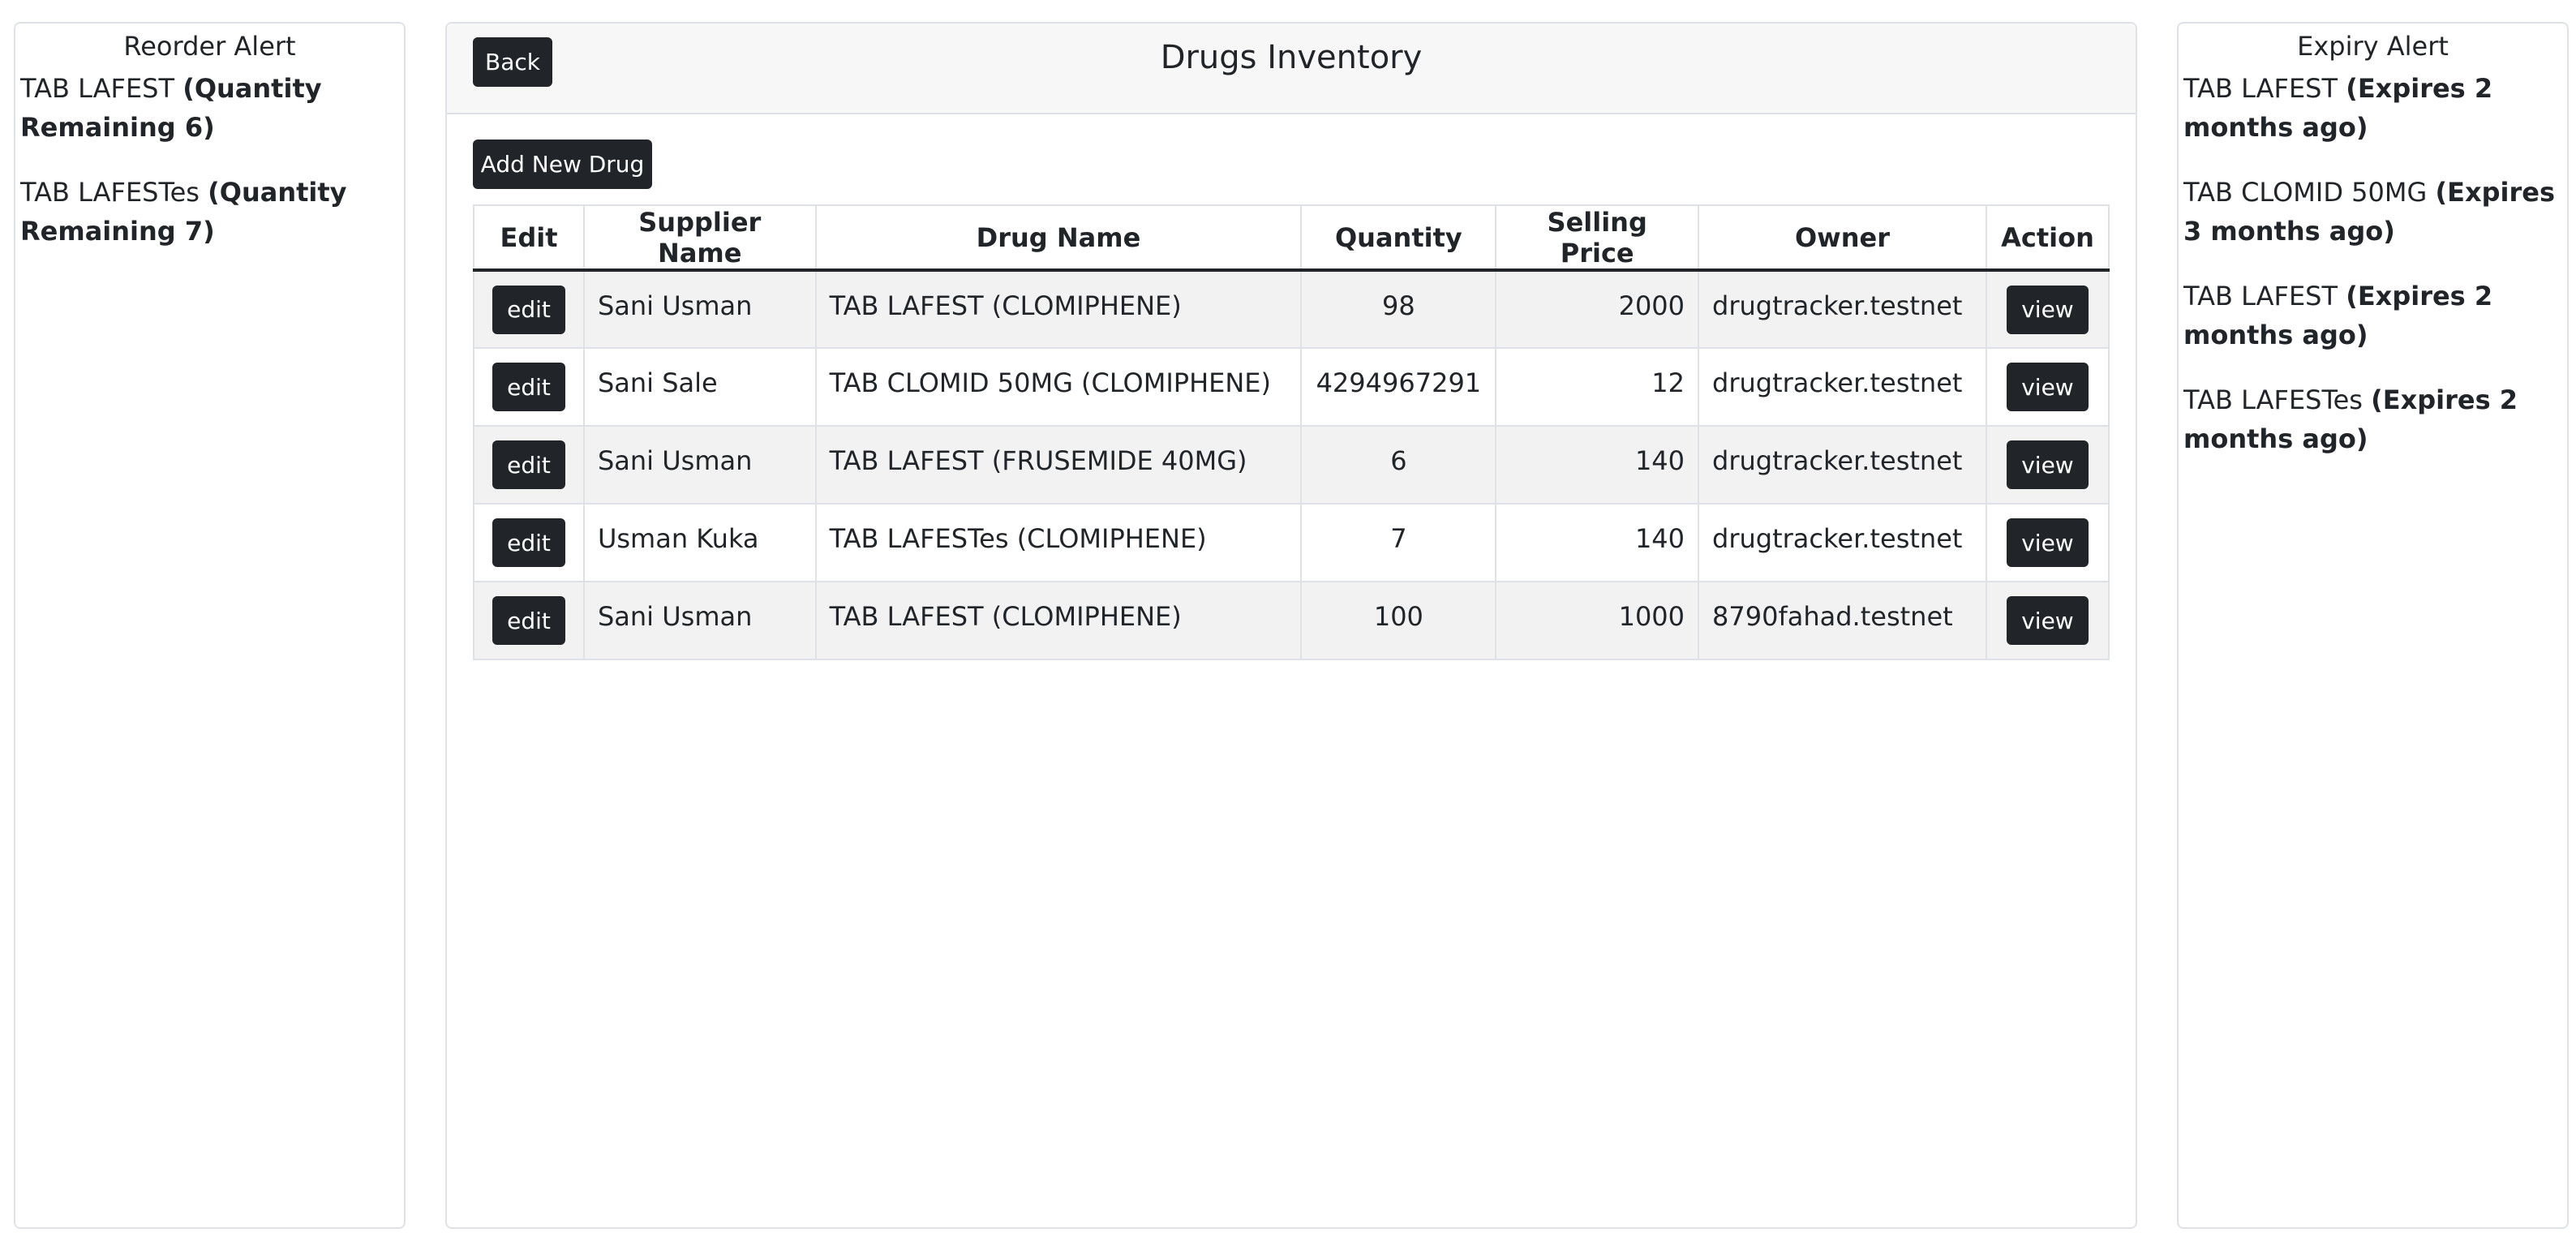  What do you see at coordinates (699, 542) in the screenshot?
I see `supplier-name-cell: Usman Kuka` at bounding box center [699, 542].